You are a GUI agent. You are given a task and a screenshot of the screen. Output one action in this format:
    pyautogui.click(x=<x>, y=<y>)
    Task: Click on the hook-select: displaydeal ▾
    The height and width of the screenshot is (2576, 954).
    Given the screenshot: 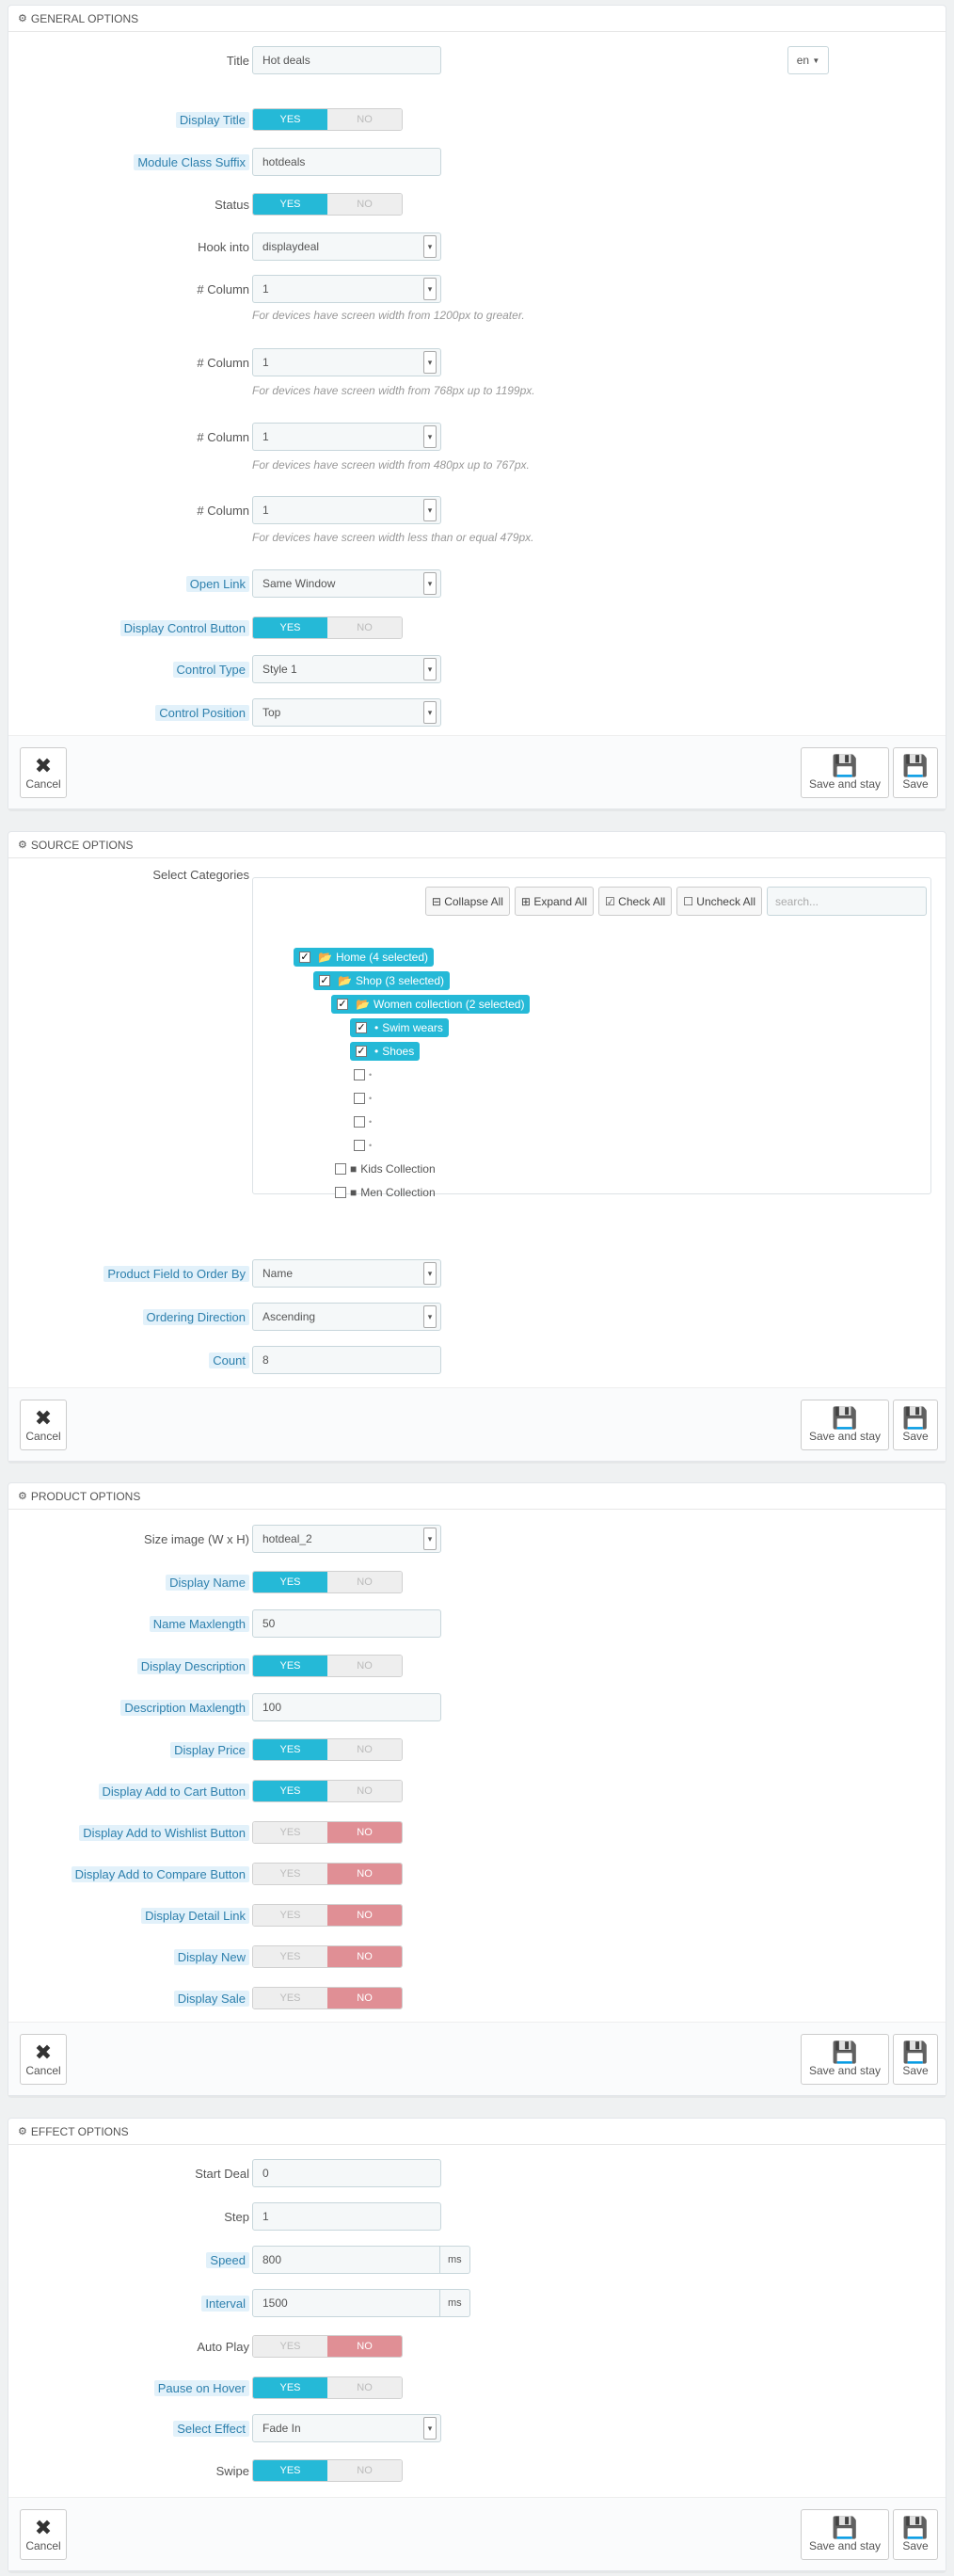 What is the action you would take?
    pyautogui.click(x=346, y=246)
    